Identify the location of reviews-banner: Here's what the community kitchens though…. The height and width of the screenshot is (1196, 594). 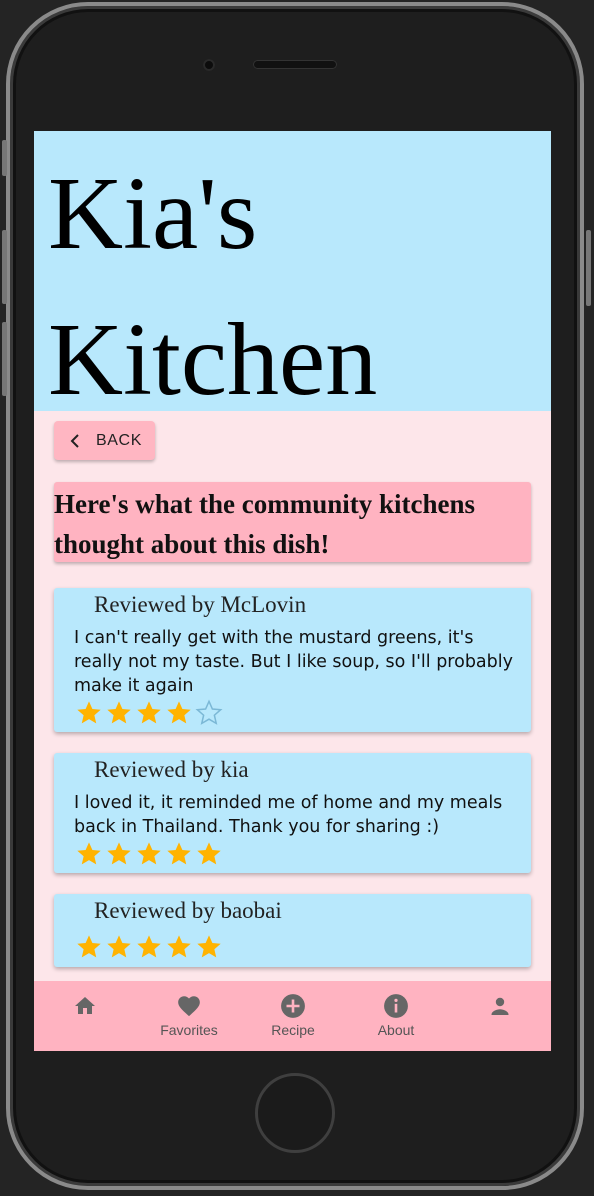
(292, 522).